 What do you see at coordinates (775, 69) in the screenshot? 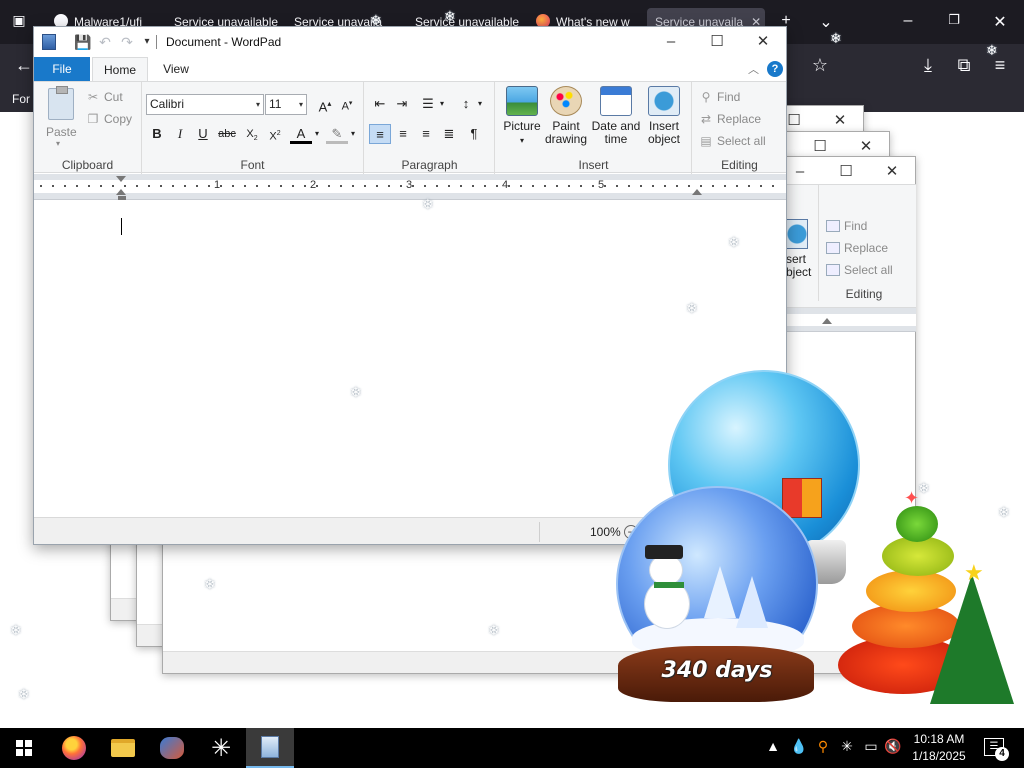
I see `help-icon: ?` at bounding box center [775, 69].